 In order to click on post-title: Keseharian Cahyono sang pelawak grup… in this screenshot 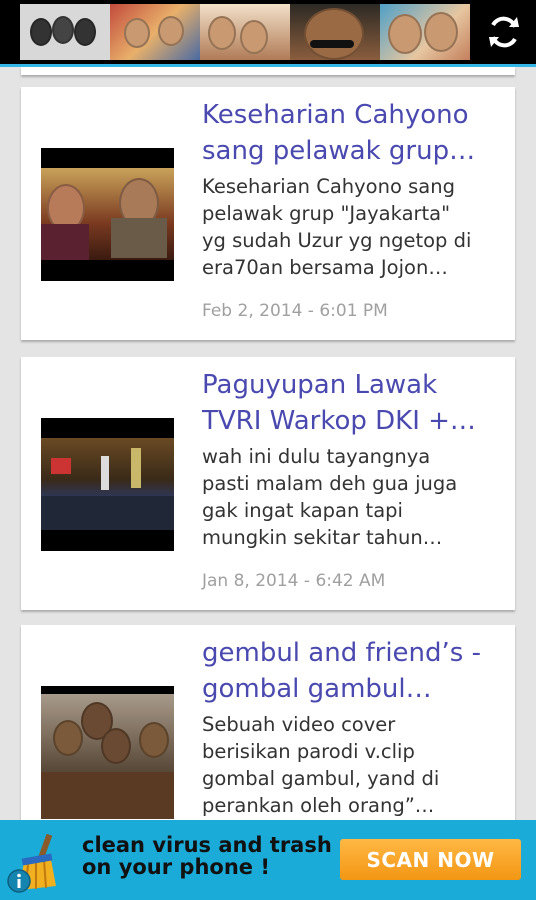, I will do `click(352, 133)`.